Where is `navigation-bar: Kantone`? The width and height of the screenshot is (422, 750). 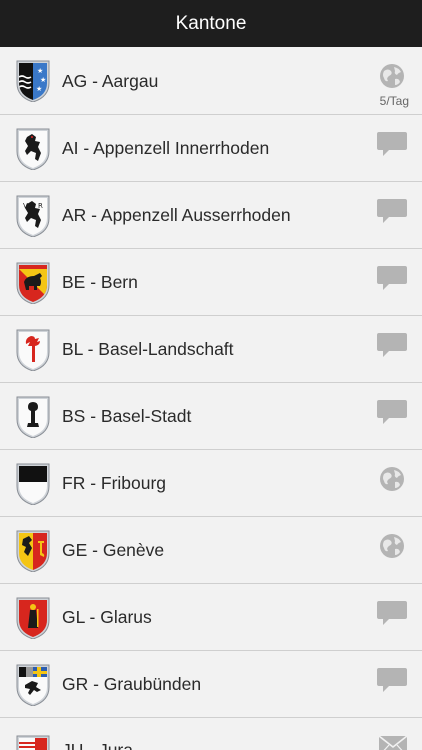
navigation-bar: Kantone is located at coordinates (211, 23).